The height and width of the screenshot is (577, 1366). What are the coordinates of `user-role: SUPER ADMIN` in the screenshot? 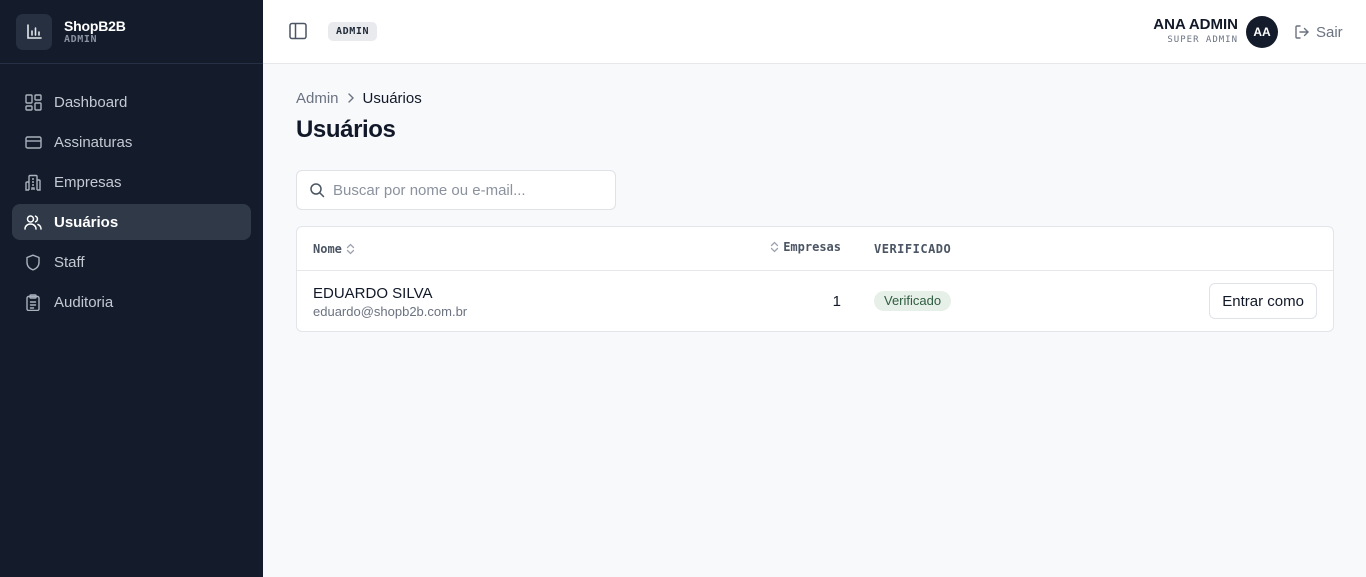 It's located at (1202, 40).